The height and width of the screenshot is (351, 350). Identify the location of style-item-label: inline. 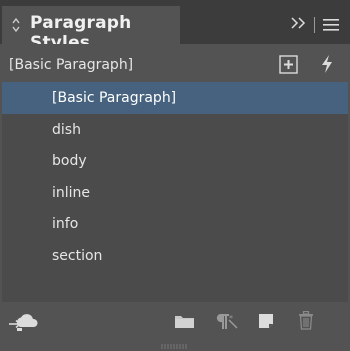
(71, 193).